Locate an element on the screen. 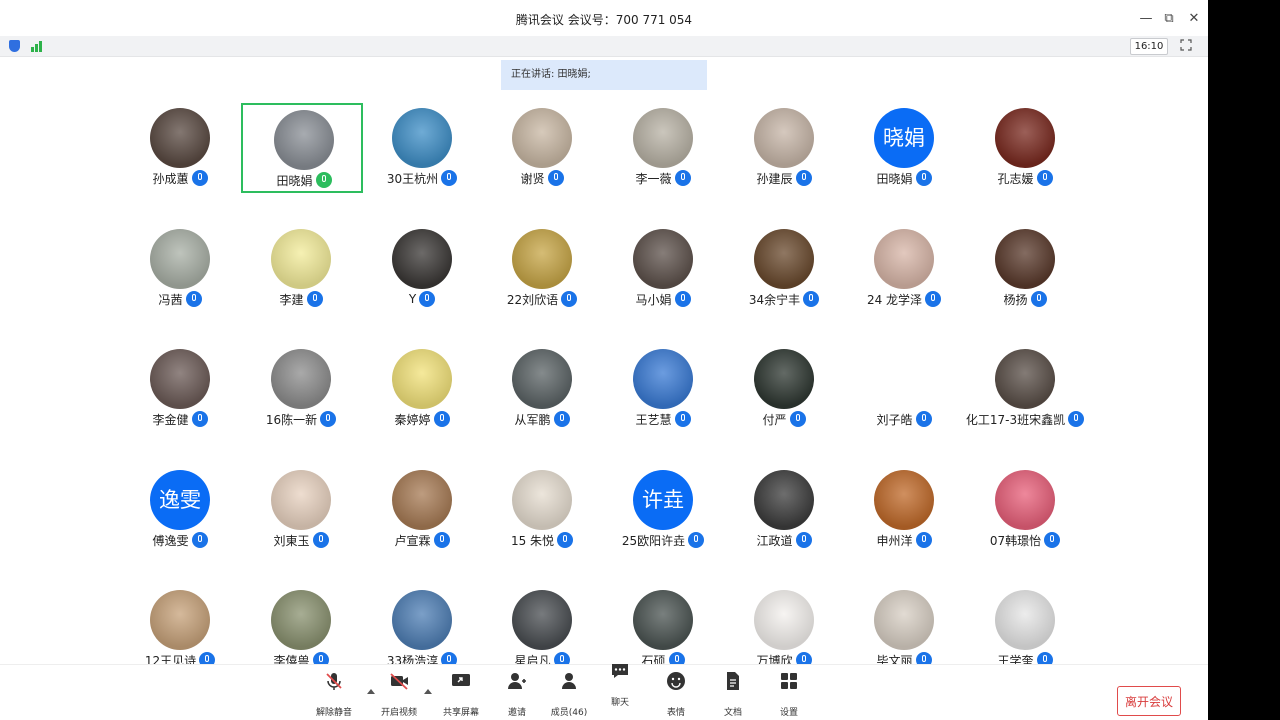 This screenshot has width=1280, height=720. participant-tile: 07韩璟怡 is located at coordinates (1025, 510).